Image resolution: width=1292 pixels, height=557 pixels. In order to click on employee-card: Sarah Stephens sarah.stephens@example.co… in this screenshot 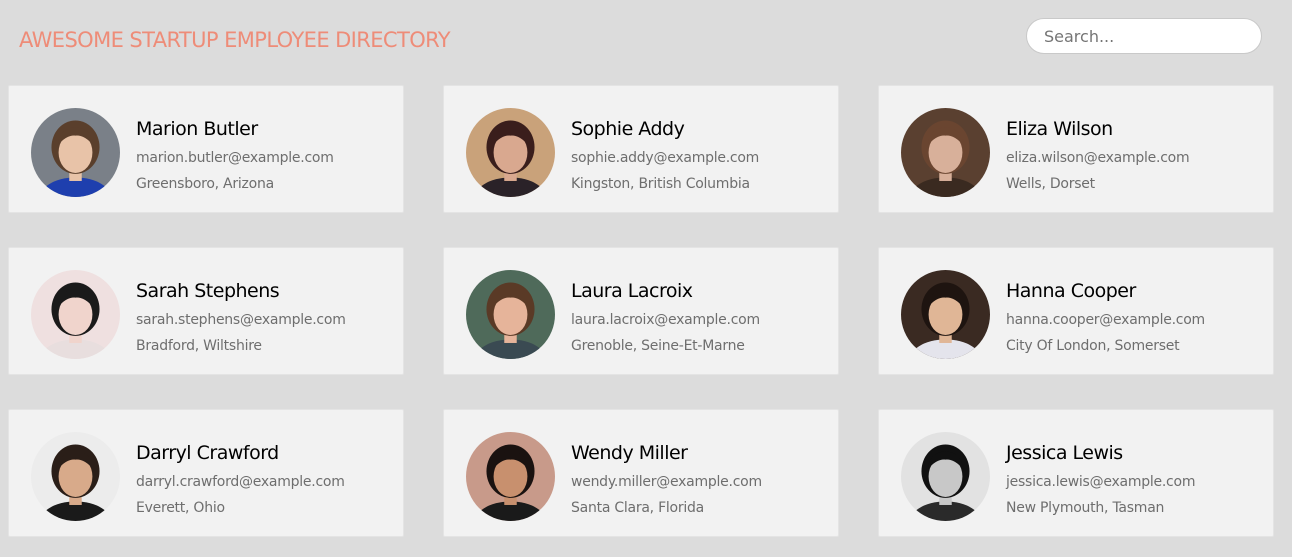, I will do `click(206, 311)`.